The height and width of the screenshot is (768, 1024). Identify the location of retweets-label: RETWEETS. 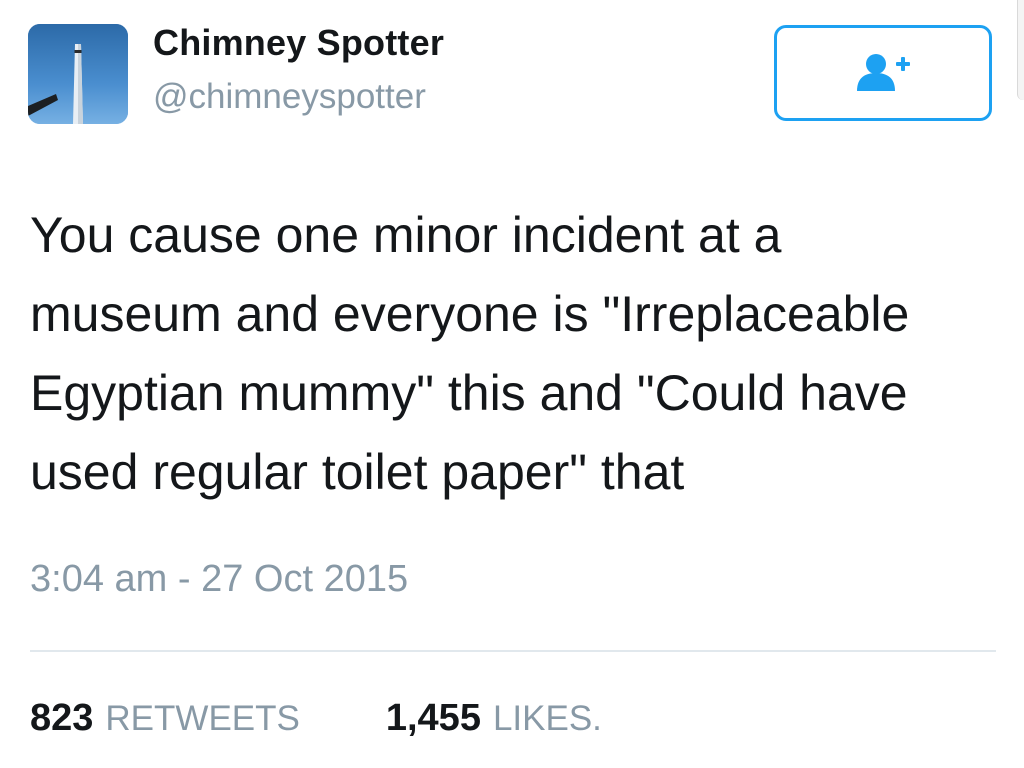
(202, 718).